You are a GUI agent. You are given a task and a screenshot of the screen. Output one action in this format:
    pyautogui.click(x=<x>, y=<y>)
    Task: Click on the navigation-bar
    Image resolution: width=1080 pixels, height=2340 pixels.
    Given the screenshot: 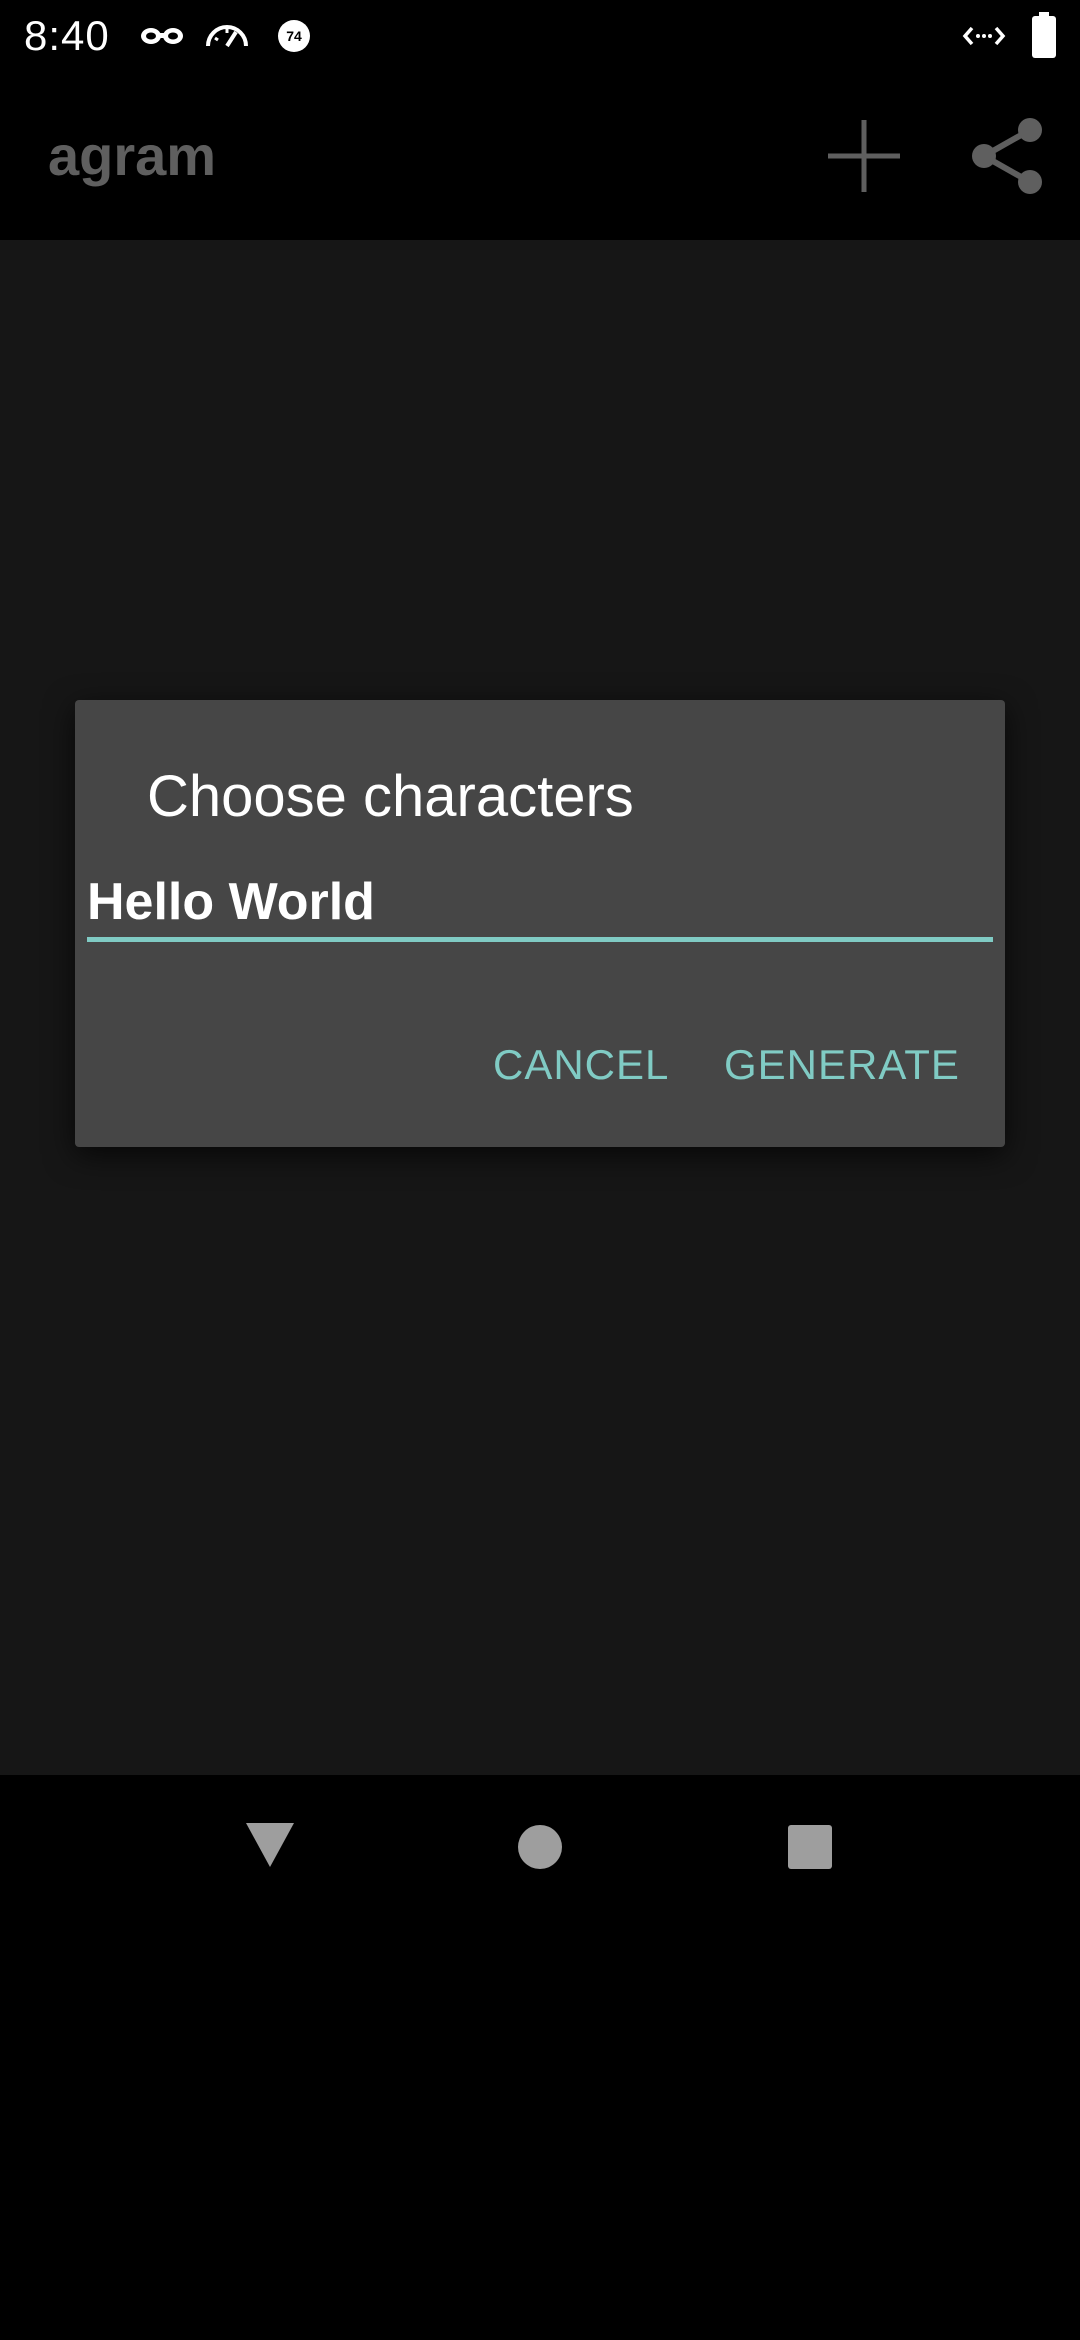 What is the action you would take?
    pyautogui.click(x=540, y=1847)
    